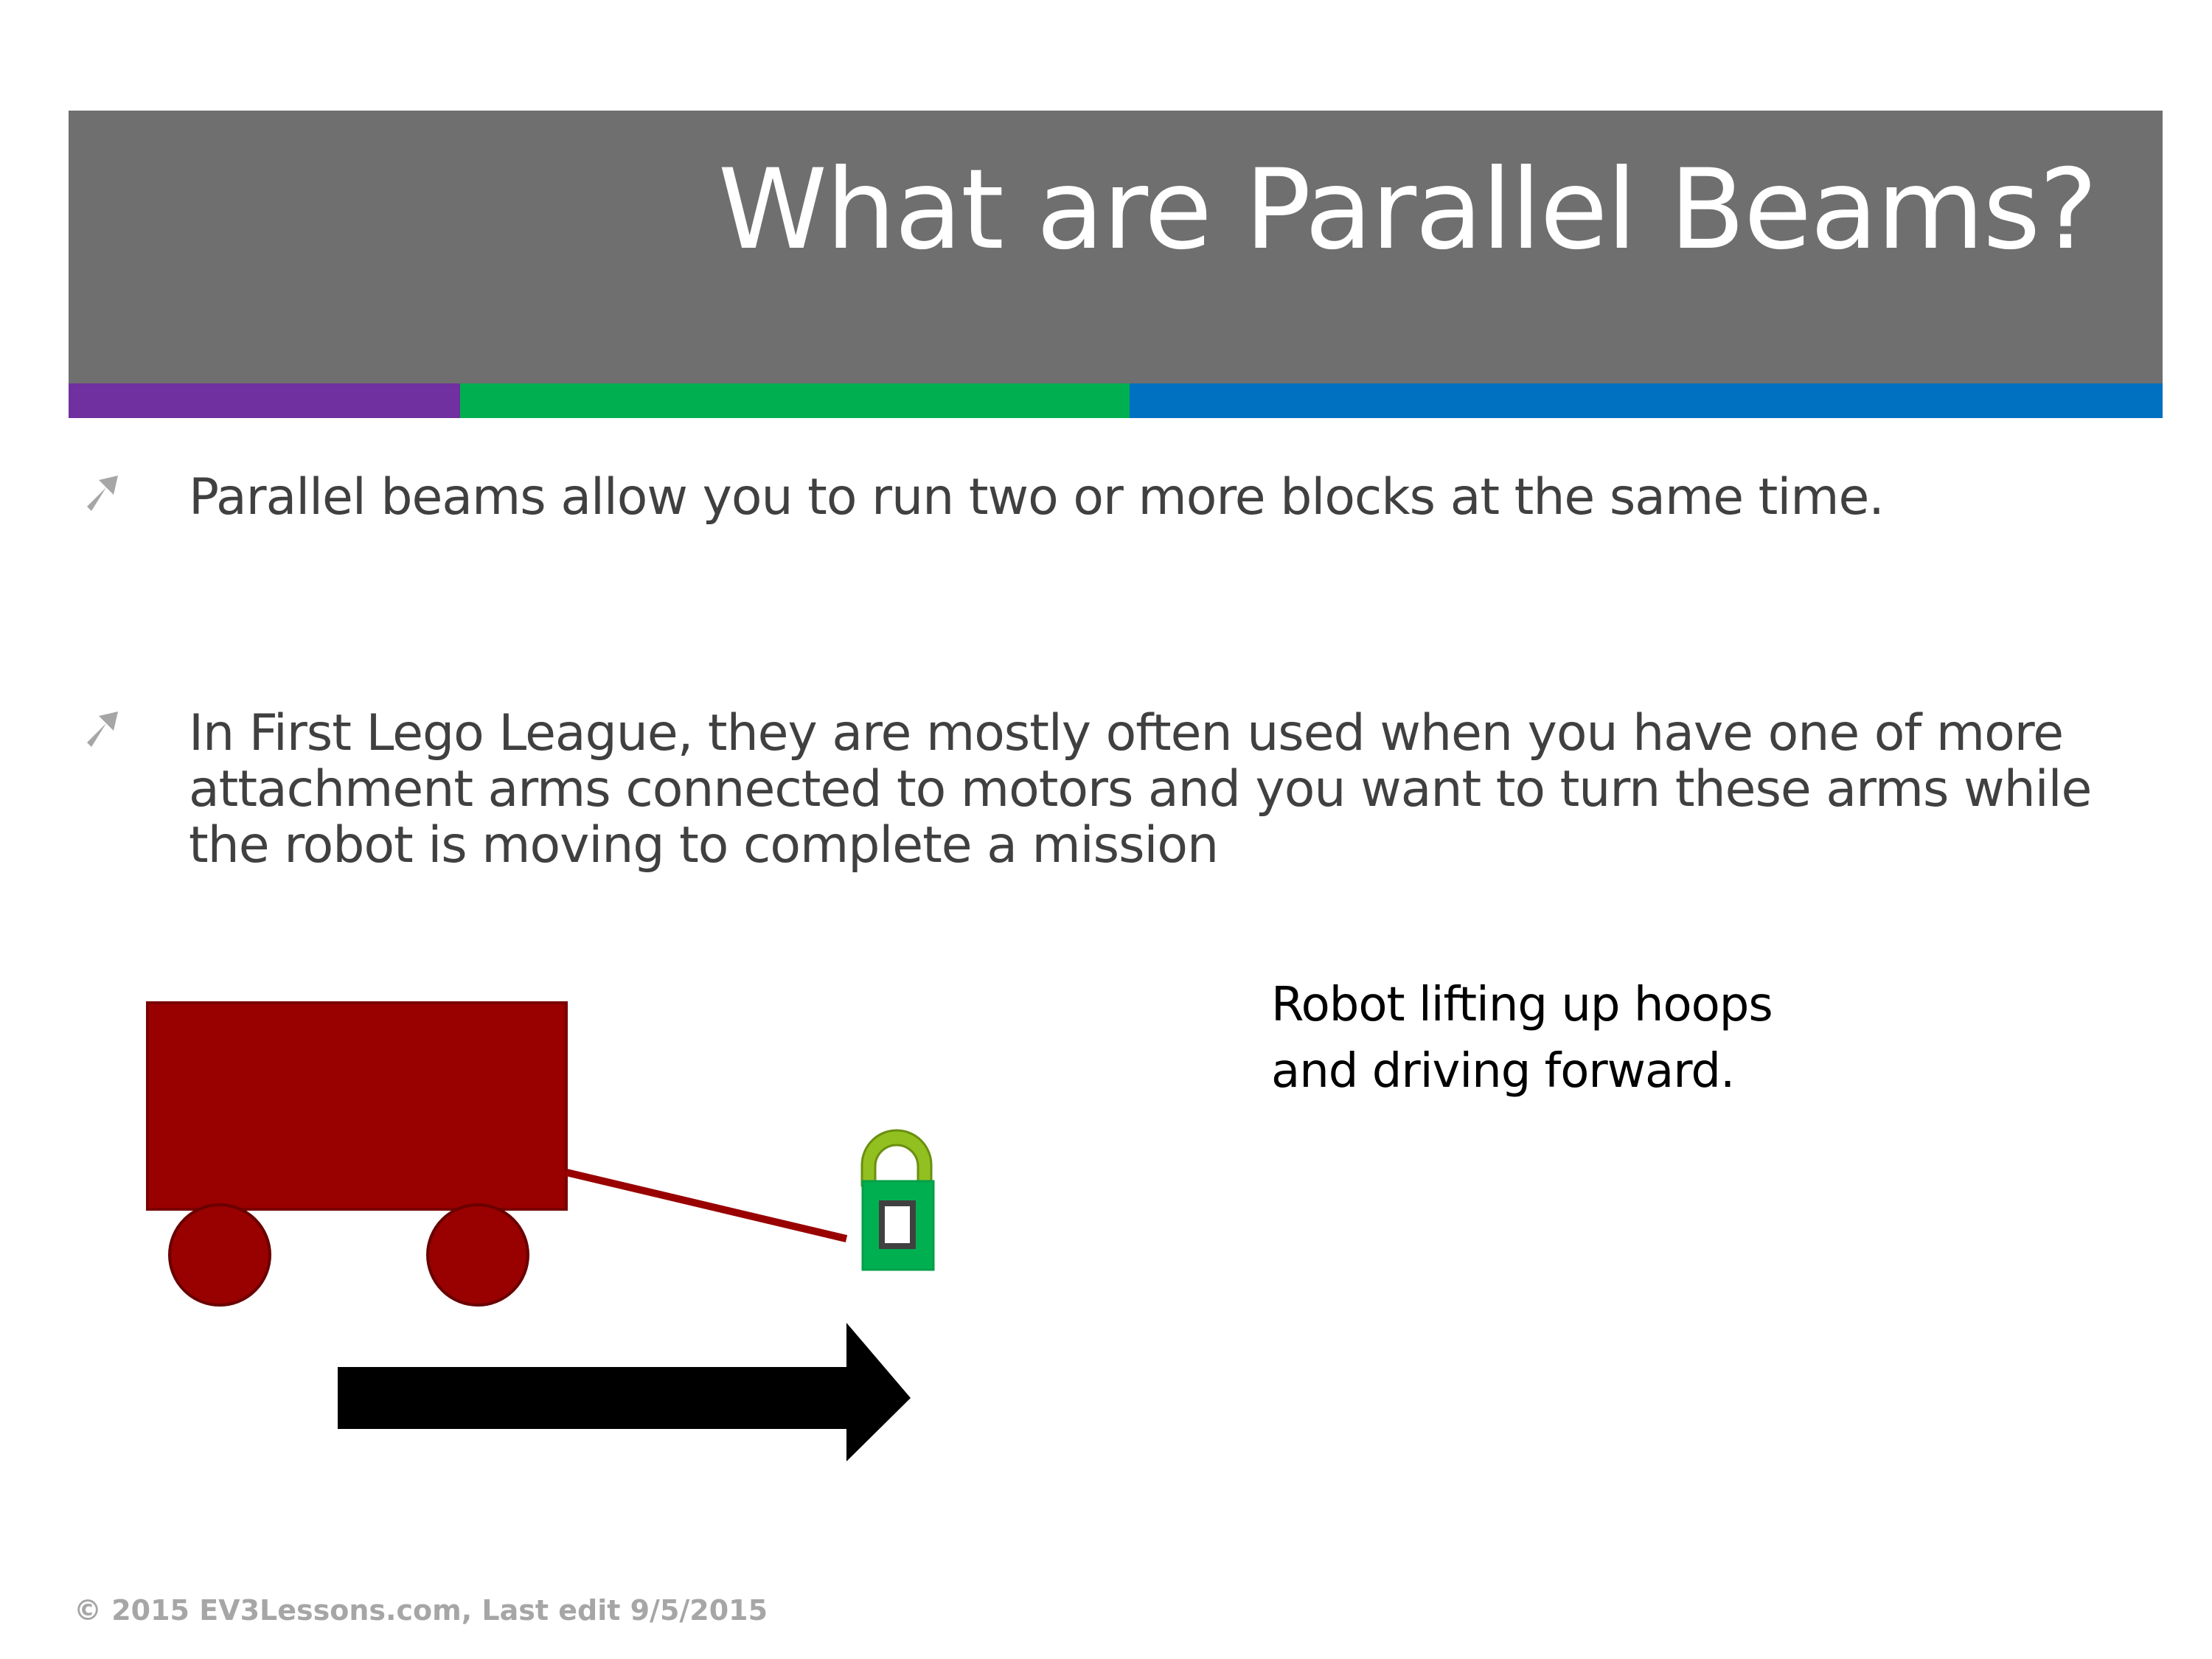  I want to click on slide-title: What are Parallel Beams?, so click(1407, 210).